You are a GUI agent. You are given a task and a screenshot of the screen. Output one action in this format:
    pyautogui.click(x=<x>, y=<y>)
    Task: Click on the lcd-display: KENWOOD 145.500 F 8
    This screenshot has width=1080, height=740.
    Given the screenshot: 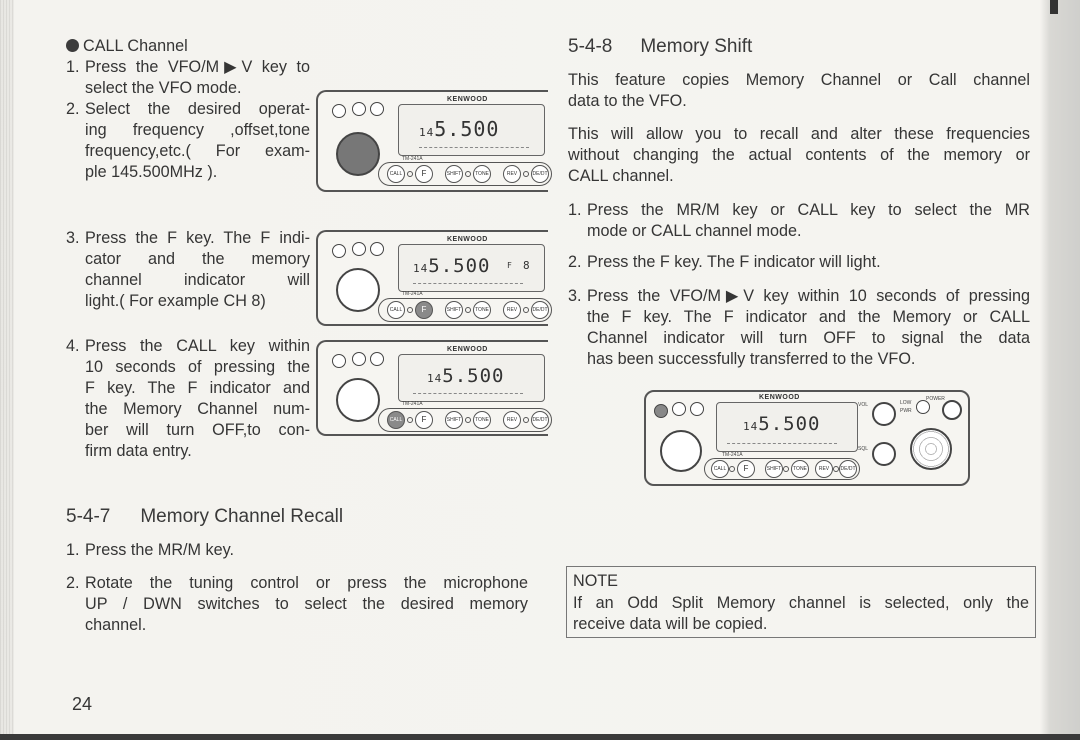 What is the action you would take?
    pyautogui.click(x=471, y=264)
    